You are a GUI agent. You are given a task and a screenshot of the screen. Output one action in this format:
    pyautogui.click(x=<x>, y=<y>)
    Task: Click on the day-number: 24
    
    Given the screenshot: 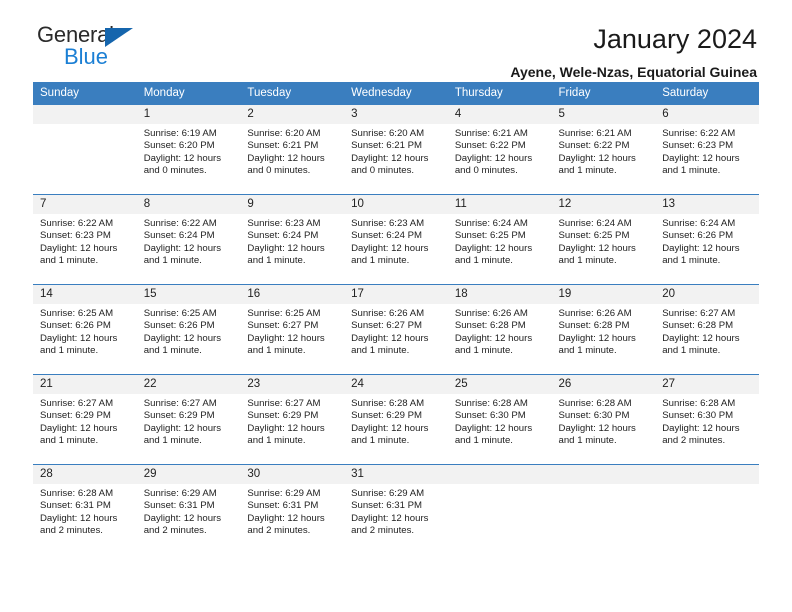 What is the action you would take?
    pyautogui.click(x=396, y=384)
    